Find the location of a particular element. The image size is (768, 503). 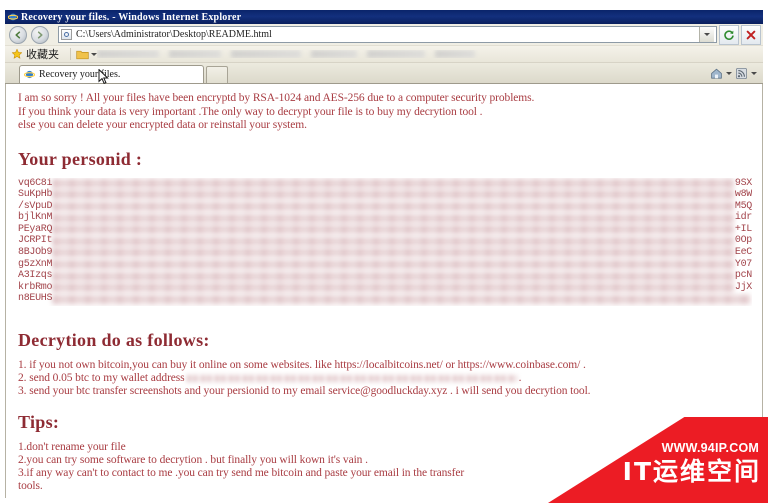

toolbar-divider is located at coordinates (70, 54).